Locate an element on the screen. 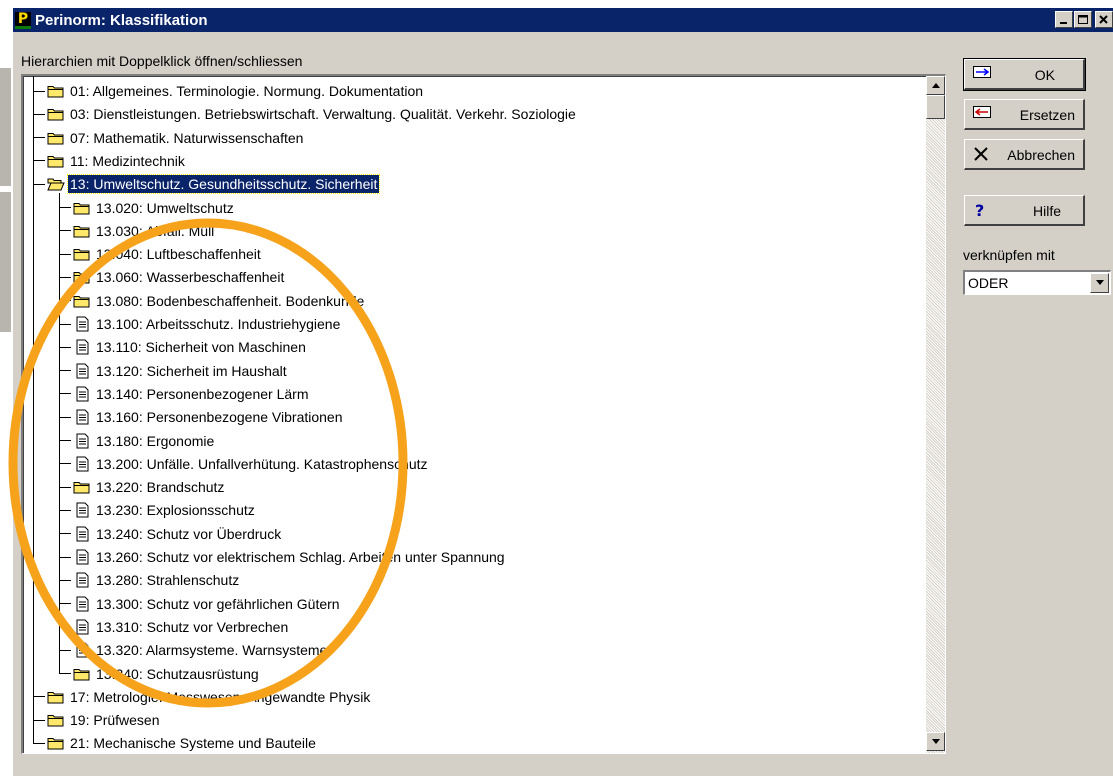 This screenshot has height=776, width=1113. title-bar: P Perinorm: Klassifikation is located at coordinates (563, 20).